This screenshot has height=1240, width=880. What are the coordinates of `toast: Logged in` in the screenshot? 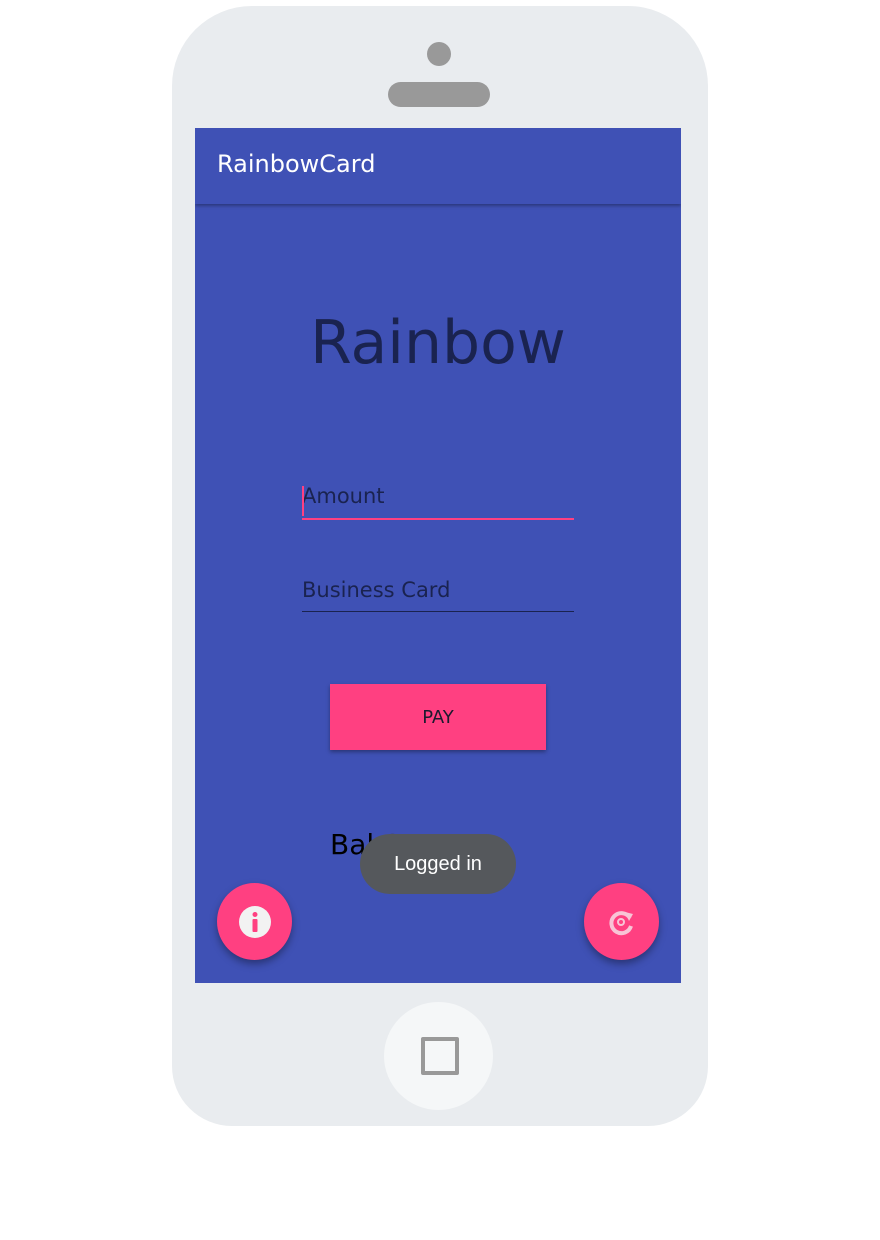 It's located at (438, 864).